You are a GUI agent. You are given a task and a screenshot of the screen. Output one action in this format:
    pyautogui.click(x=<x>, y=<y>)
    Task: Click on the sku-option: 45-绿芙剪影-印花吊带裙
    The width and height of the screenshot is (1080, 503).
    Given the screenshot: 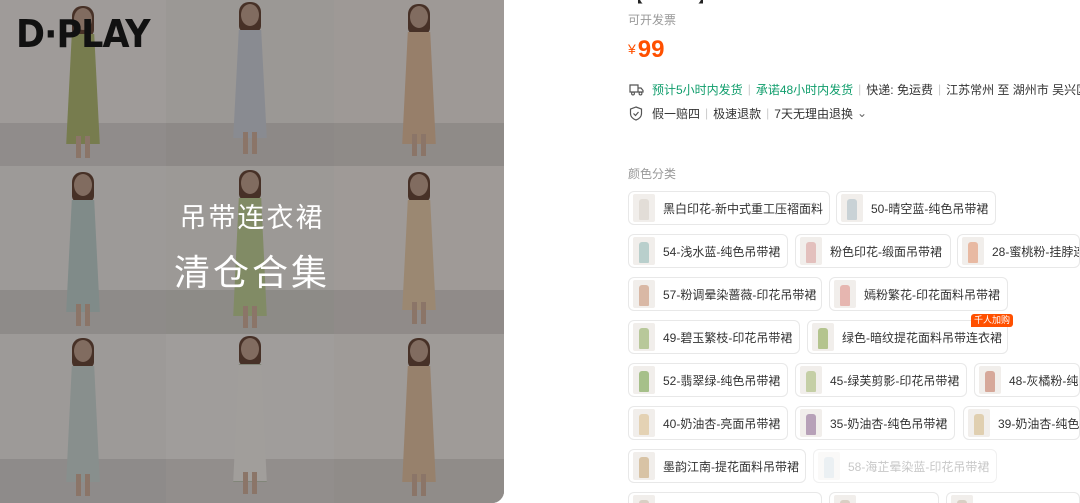 What is the action you would take?
    pyautogui.click(x=881, y=380)
    